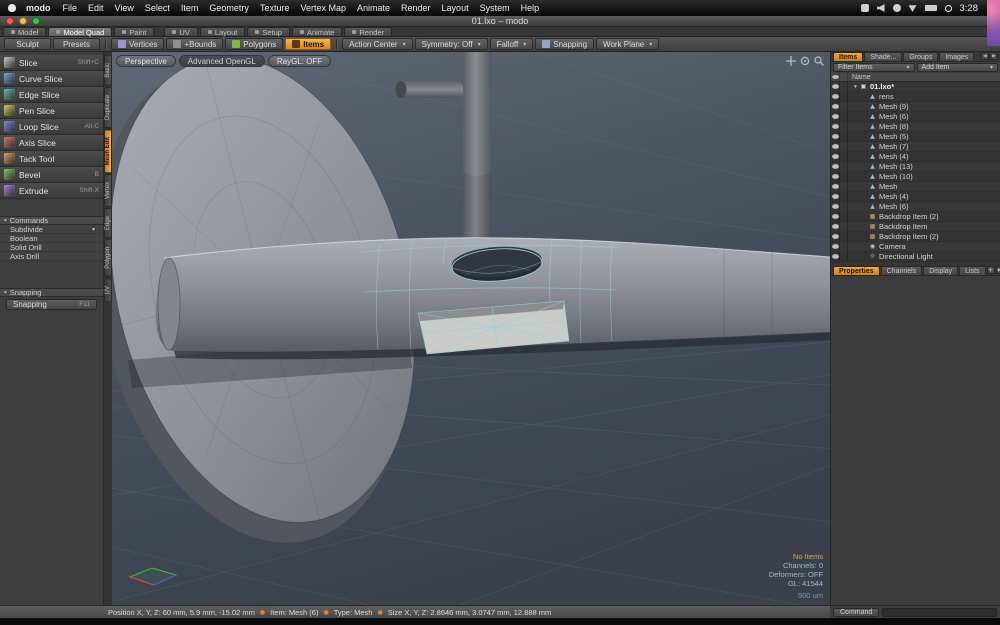 The height and width of the screenshot is (625, 1000). What do you see at coordinates (317, 32) in the screenshot?
I see `layout-tab-animate: Animate` at bounding box center [317, 32].